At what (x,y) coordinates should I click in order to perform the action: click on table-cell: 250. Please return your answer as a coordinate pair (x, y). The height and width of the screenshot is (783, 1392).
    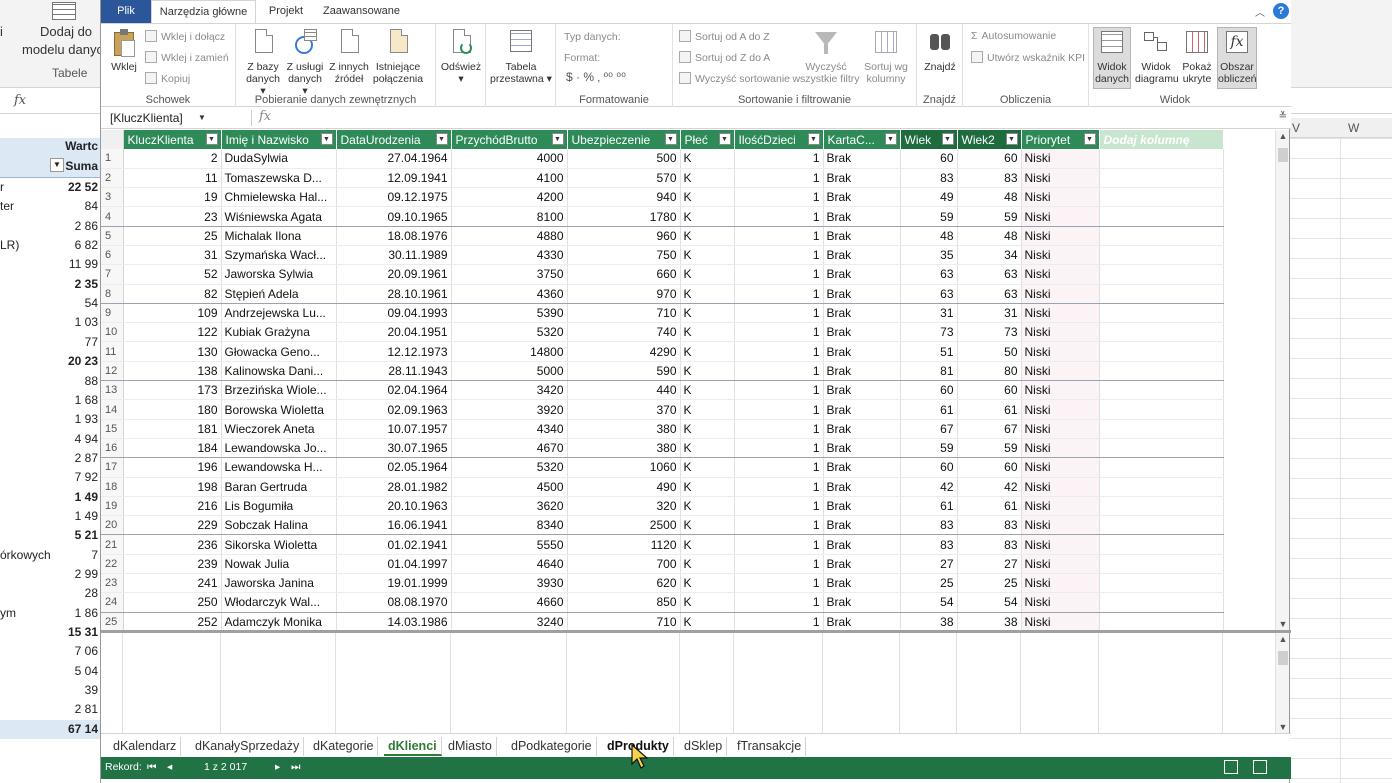
    Looking at the image, I should click on (172, 602).